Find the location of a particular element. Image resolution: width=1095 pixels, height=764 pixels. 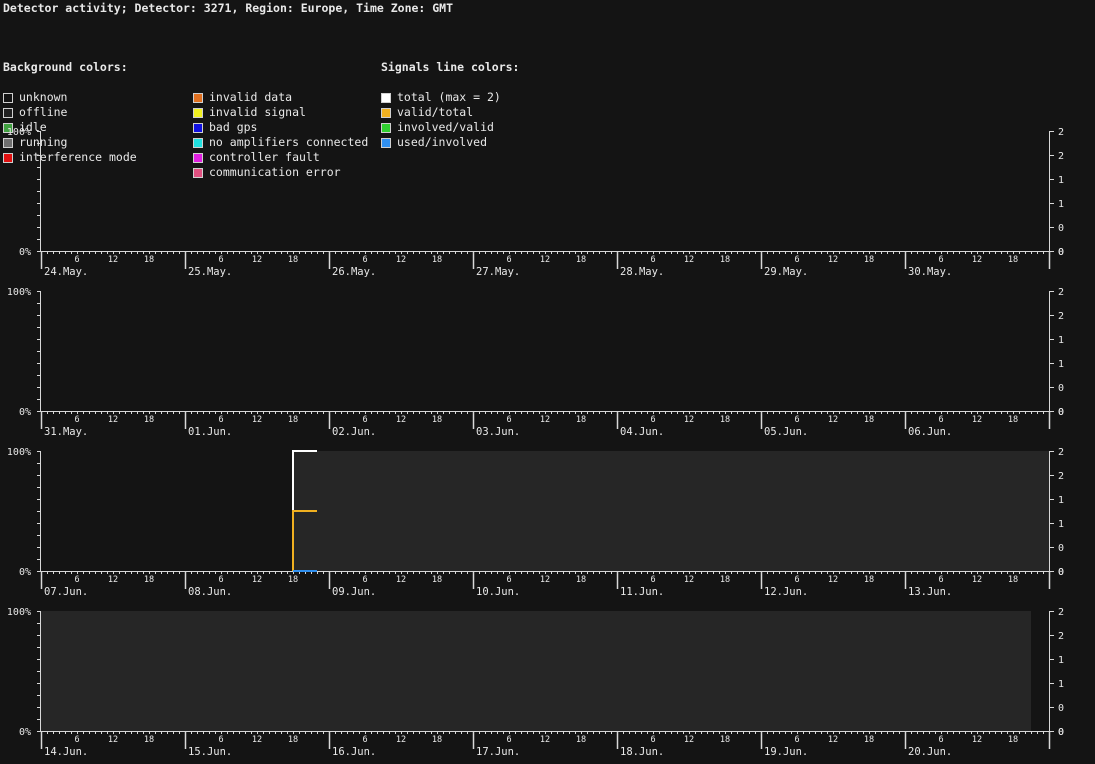

day-label: 29.May. is located at coordinates (786, 272).